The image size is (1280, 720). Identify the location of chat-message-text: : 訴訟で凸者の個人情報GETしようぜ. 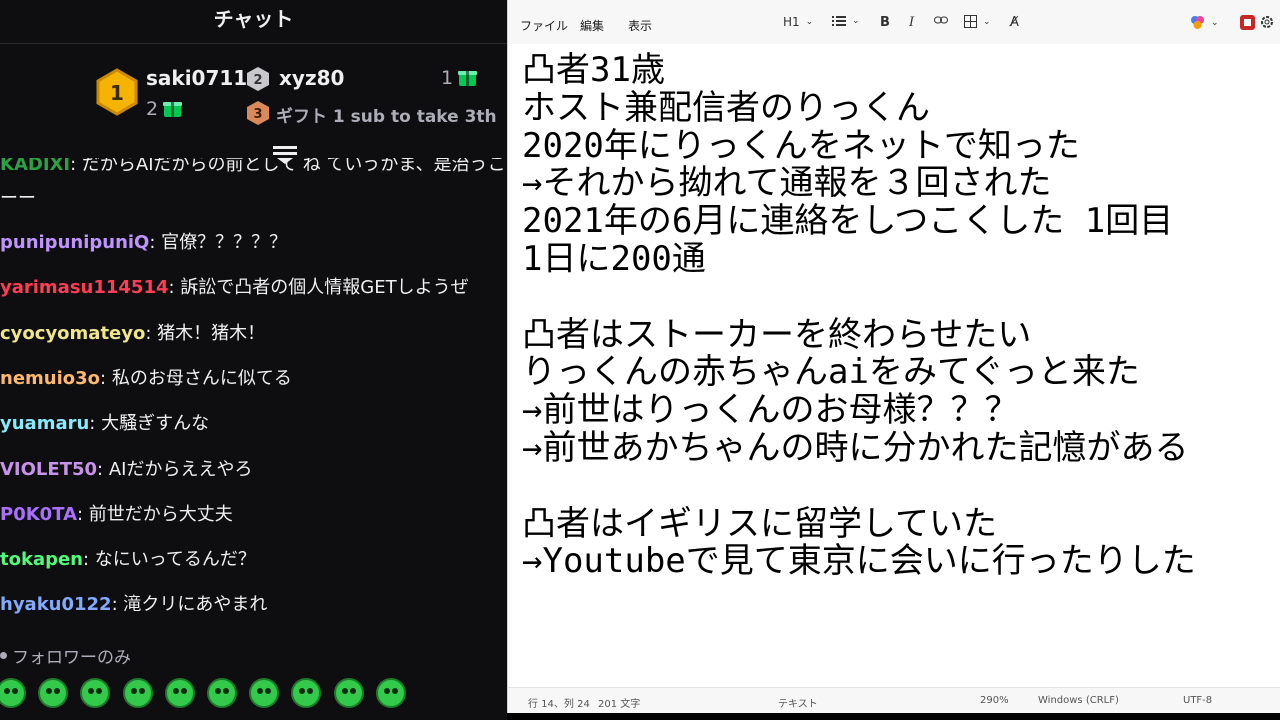
(318, 288).